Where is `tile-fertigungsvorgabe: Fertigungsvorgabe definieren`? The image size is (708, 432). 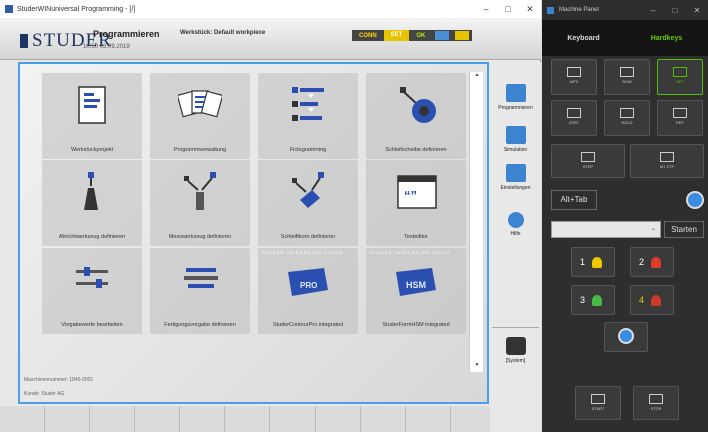
tile-fertigungsvorgabe: Fertigungsvorgabe definieren is located at coordinates (200, 291).